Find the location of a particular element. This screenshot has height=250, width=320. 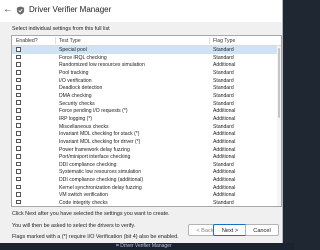

title-bar: ← Driver Verifier Manager is located at coordinates (141, 11).